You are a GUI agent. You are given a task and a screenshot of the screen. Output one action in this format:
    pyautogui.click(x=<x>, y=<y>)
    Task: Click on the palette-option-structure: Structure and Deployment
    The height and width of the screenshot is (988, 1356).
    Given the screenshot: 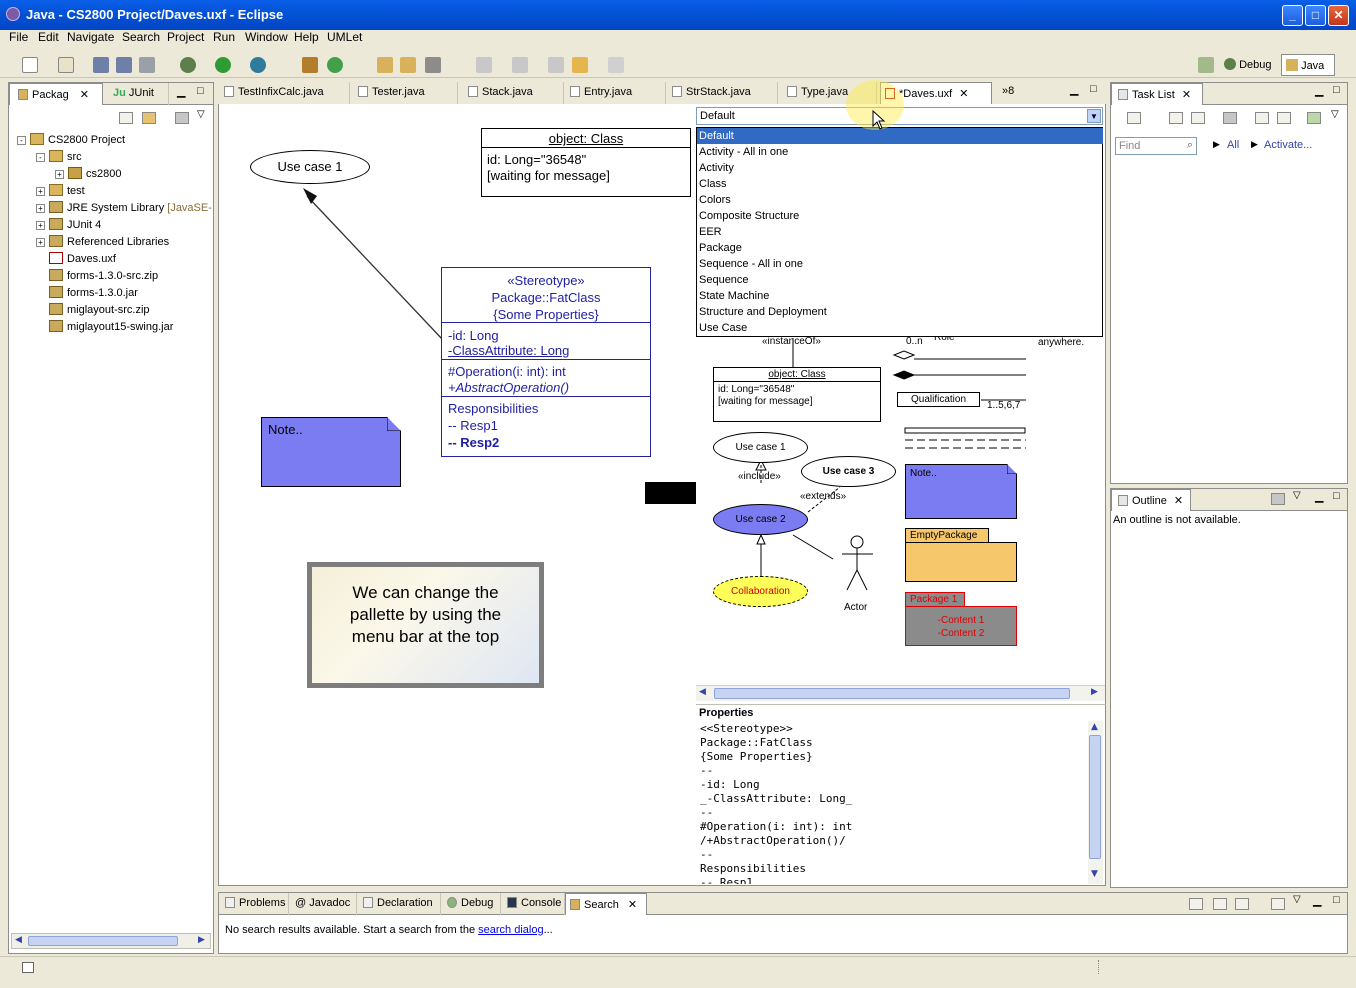 What is the action you would take?
    pyautogui.click(x=900, y=312)
    